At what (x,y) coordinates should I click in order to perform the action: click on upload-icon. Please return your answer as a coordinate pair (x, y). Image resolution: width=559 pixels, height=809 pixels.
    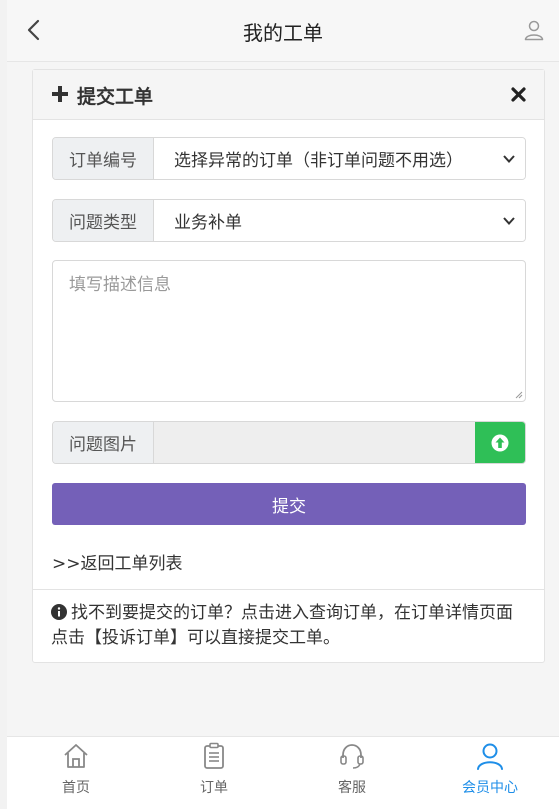
    Looking at the image, I should click on (500, 442).